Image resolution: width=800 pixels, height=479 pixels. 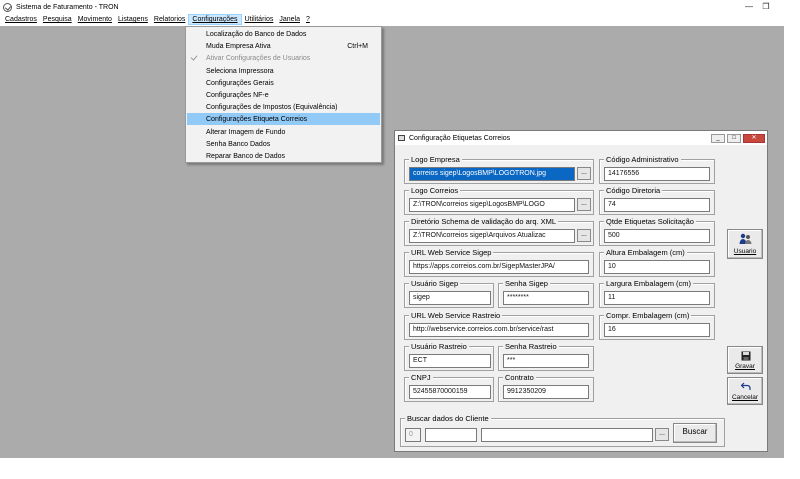 What do you see at coordinates (283, 144) in the screenshot?
I see `menu-item-senha-banco: Senha Banco Dados` at bounding box center [283, 144].